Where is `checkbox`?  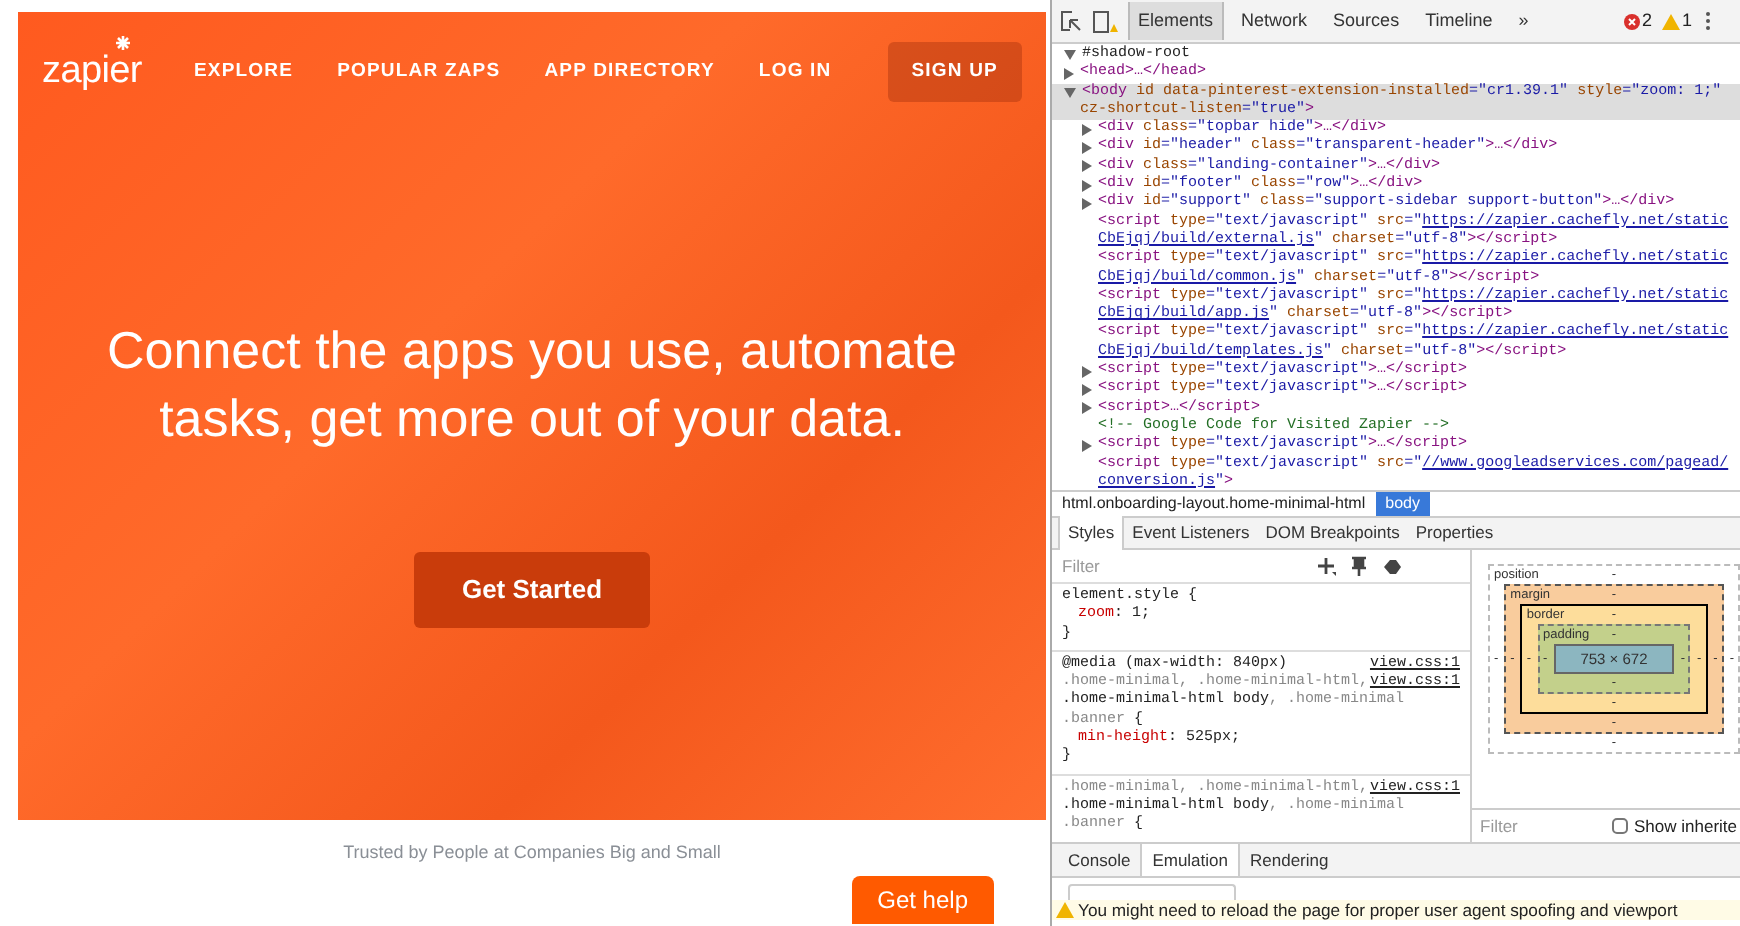 checkbox is located at coordinates (1620, 826).